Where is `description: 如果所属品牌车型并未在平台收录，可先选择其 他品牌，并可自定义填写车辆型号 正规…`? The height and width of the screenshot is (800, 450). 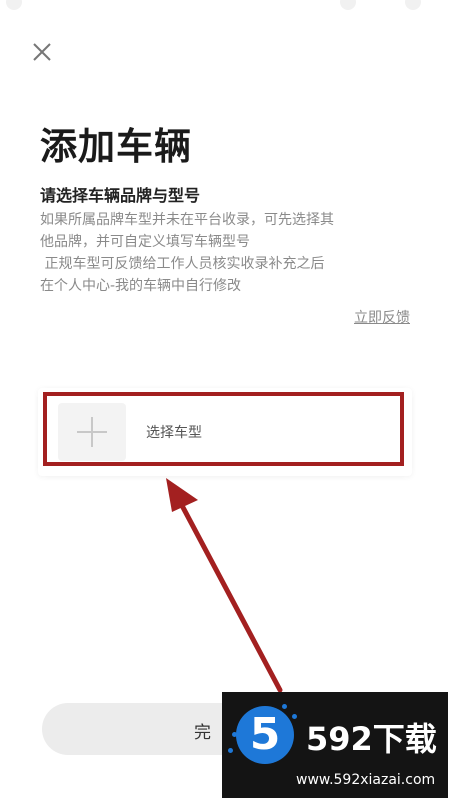 description: 如果所属品牌车型并未在平台收录，可先选择其 他品牌，并可自定义填写车辆型号 正规… is located at coordinates (230, 253).